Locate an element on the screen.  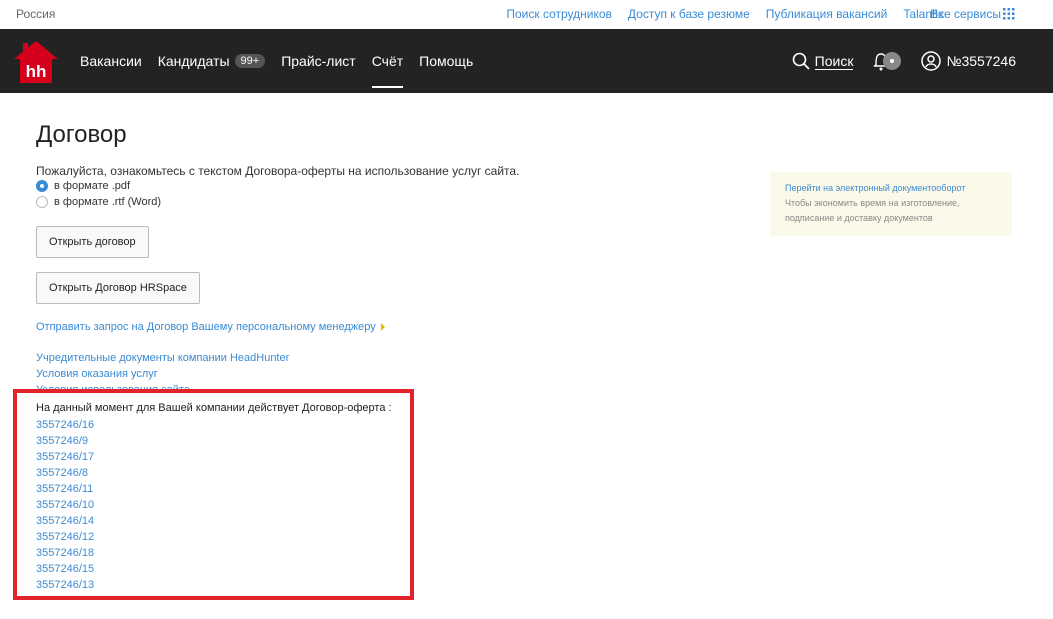
contract-link: 3557246/14 is located at coordinates (65, 521).